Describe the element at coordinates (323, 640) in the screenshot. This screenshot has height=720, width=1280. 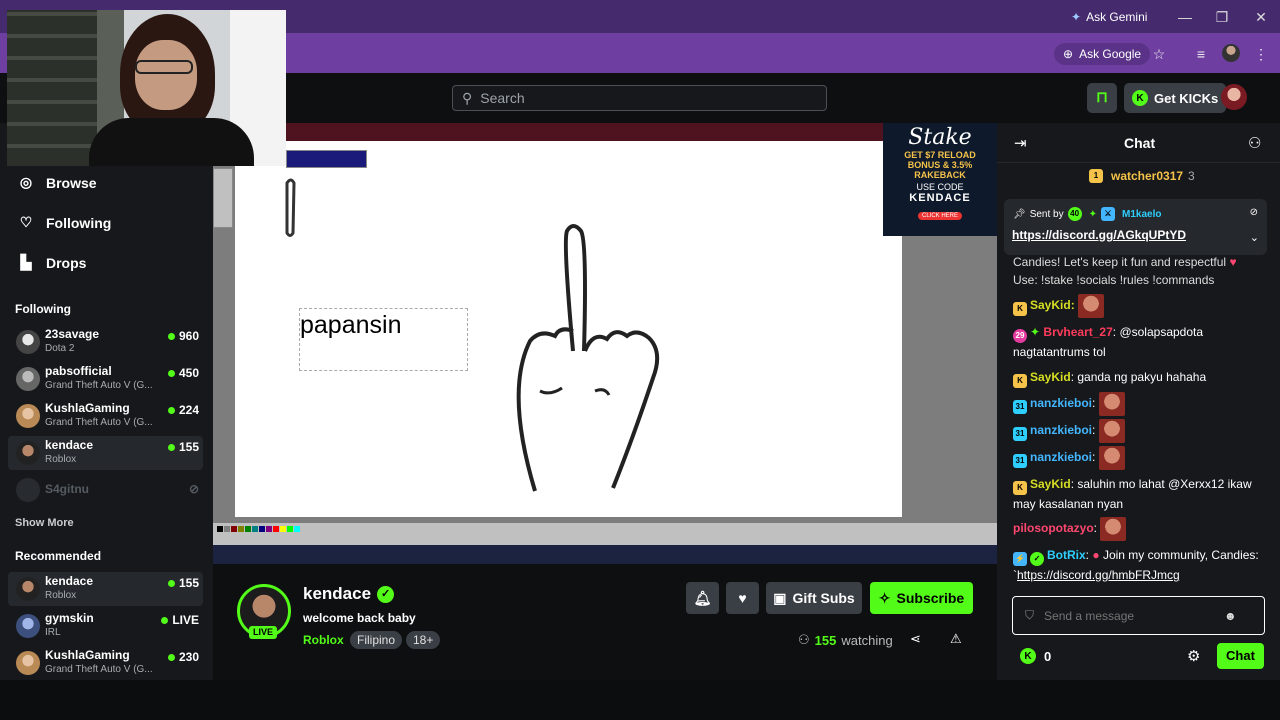
I see `category-link: Roblox` at that location.